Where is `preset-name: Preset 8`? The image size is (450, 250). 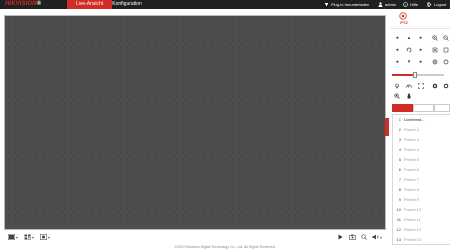
preset-name: Preset 8 is located at coordinates (411, 189).